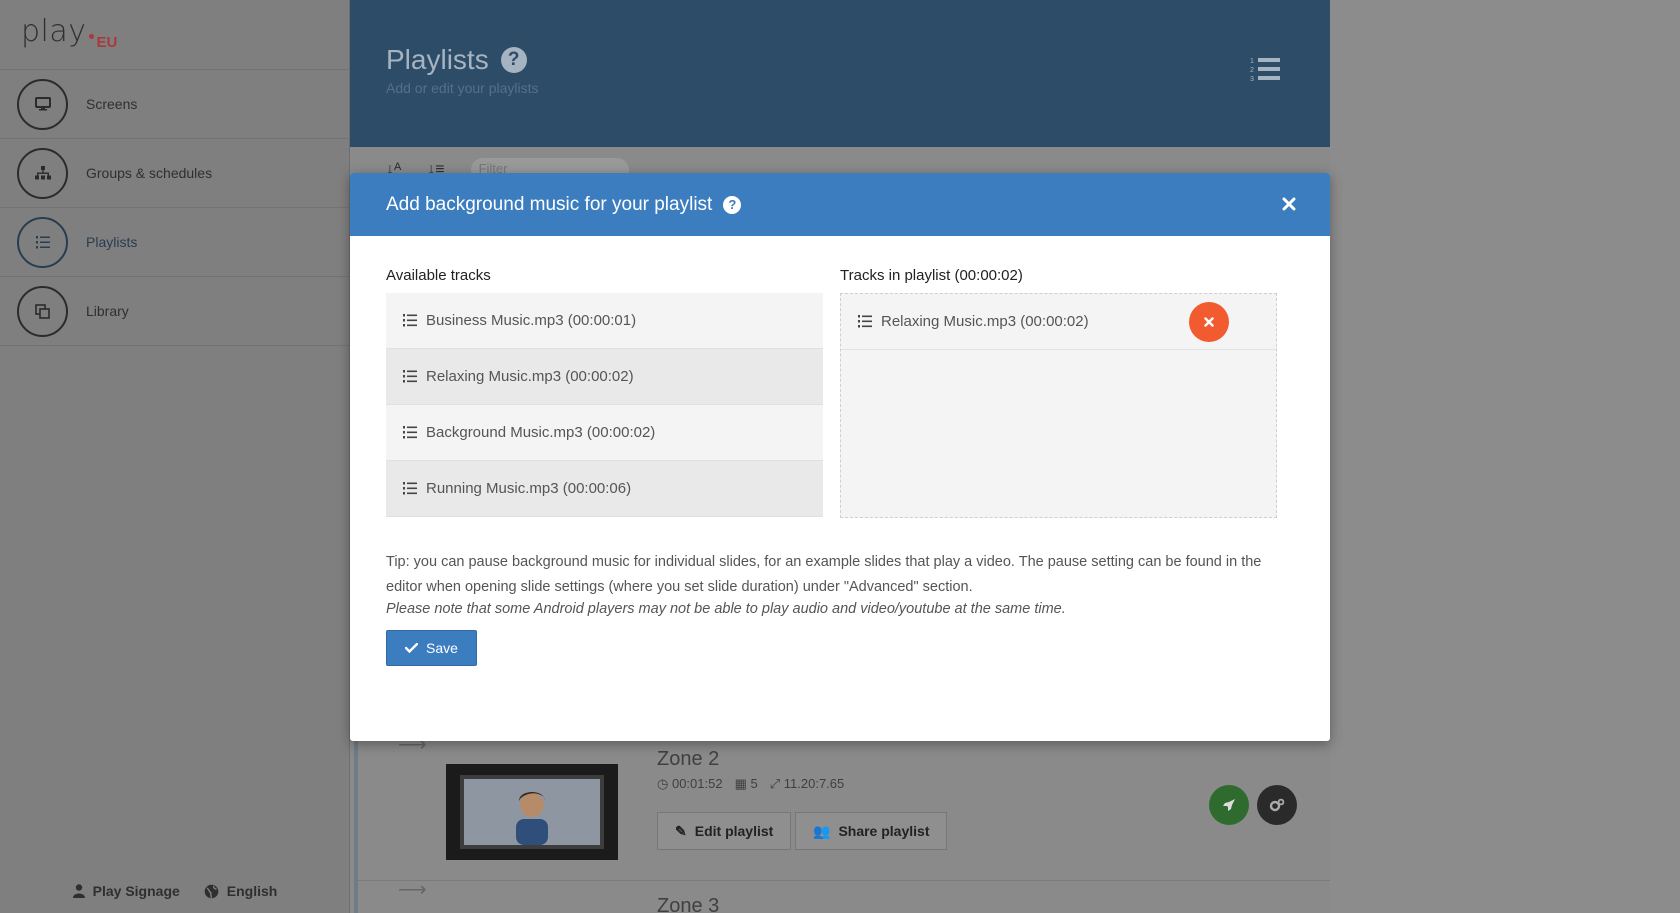 This screenshot has height=913, width=1680. I want to click on playlist-tracks-heading: Tracks in playlist (00:00:02), so click(931, 275).